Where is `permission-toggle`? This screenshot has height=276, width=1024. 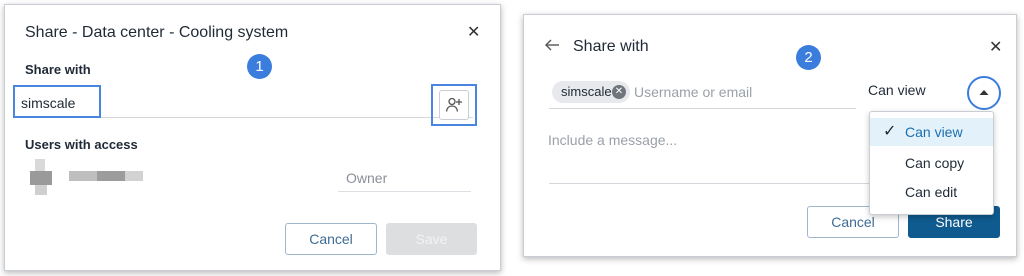
permission-toggle is located at coordinates (984, 93).